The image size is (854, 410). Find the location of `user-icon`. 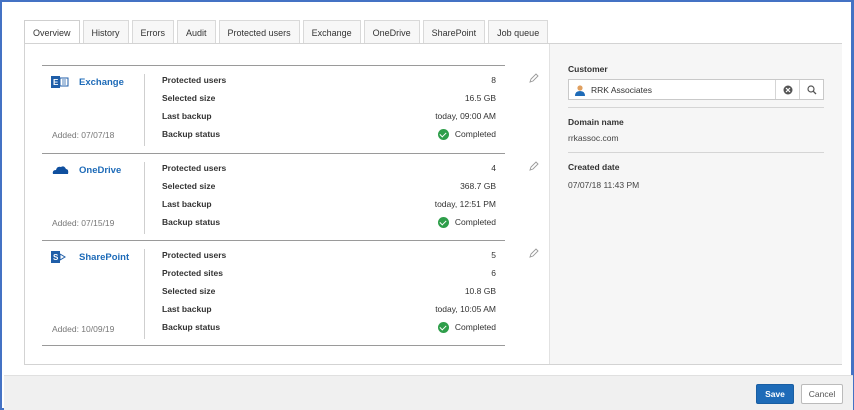

user-icon is located at coordinates (580, 90).